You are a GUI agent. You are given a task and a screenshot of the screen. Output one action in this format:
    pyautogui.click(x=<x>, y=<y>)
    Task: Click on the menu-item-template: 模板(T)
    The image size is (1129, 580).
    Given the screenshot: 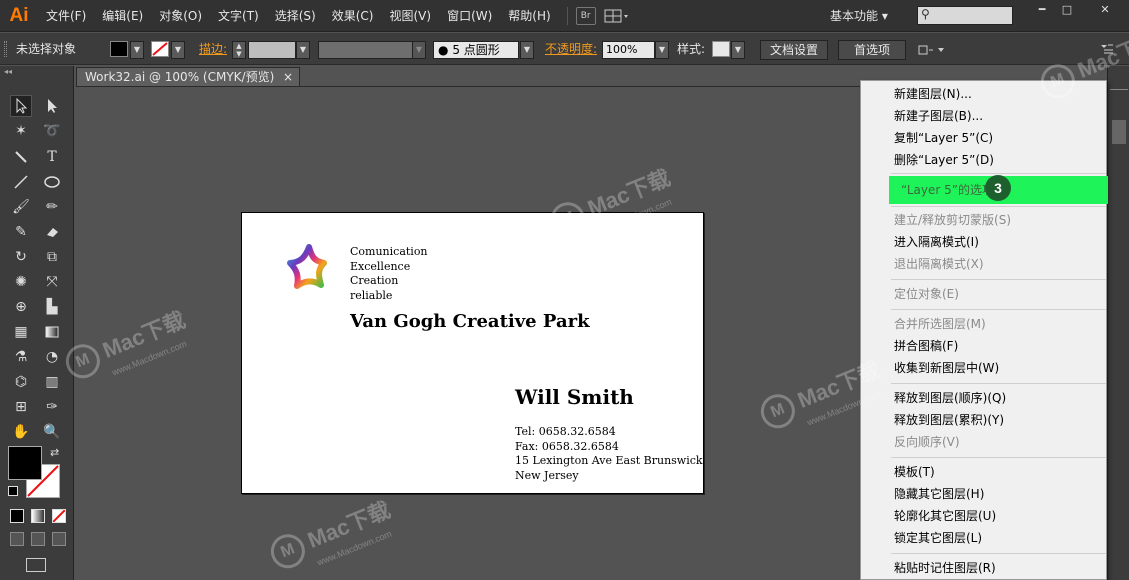 What is the action you would take?
    pyautogui.click(x=983, y=472)
    